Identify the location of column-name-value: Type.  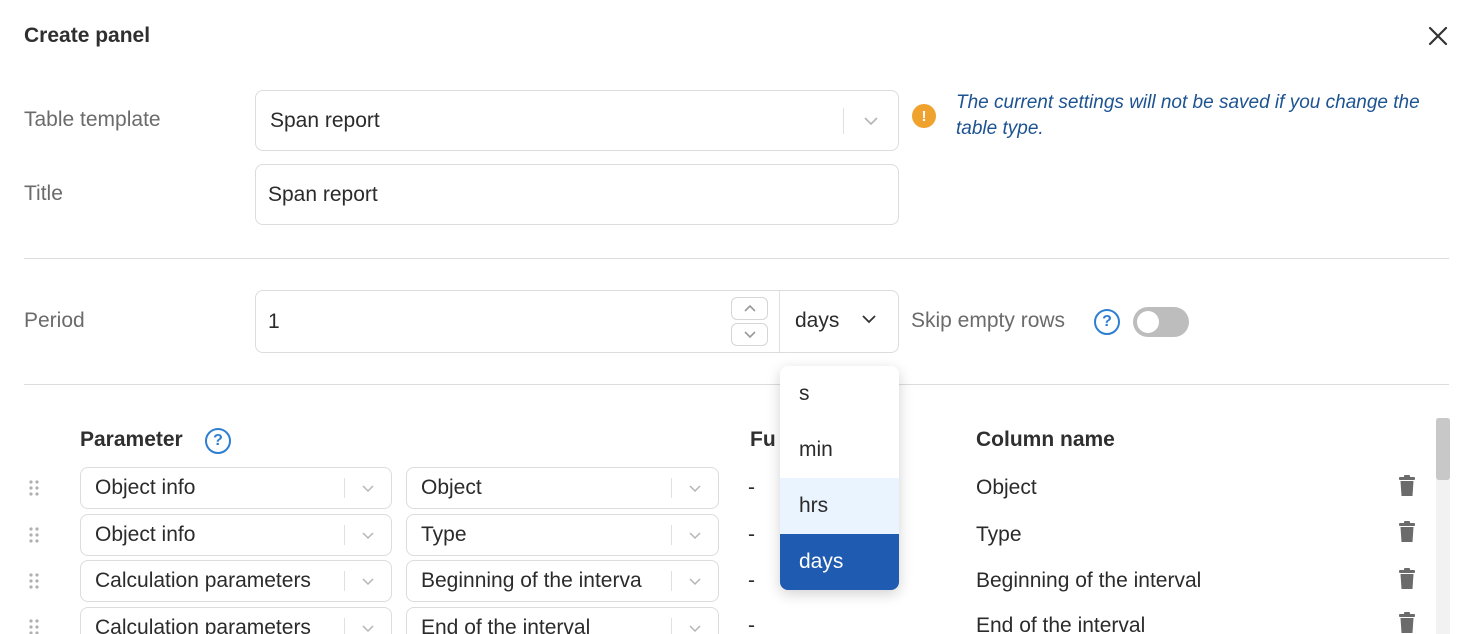
(999, 535).